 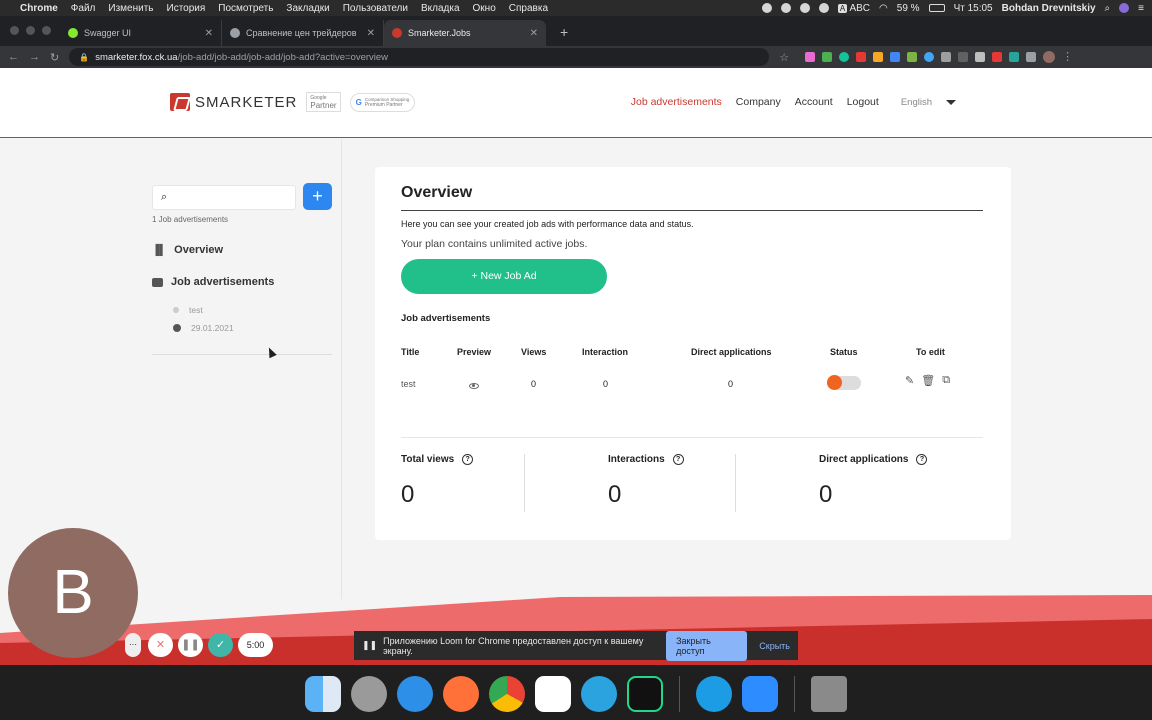 I want to click on back-arrow-icon: ←, so click(x=13, y=57).